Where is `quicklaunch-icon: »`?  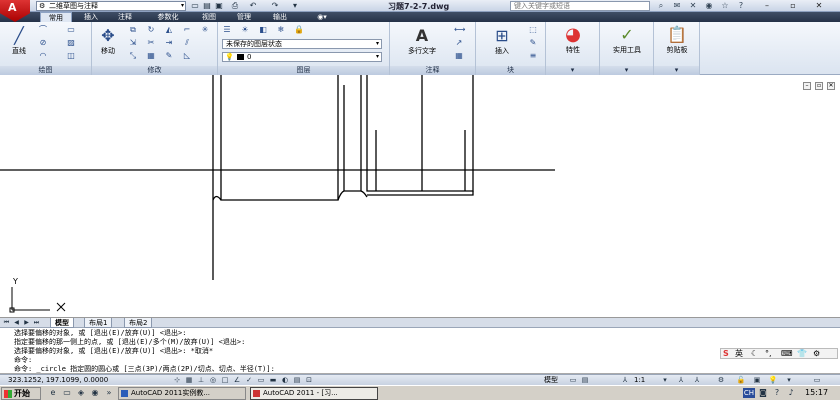
quicklaunch-icon: » is located at coordinates (109, 393).